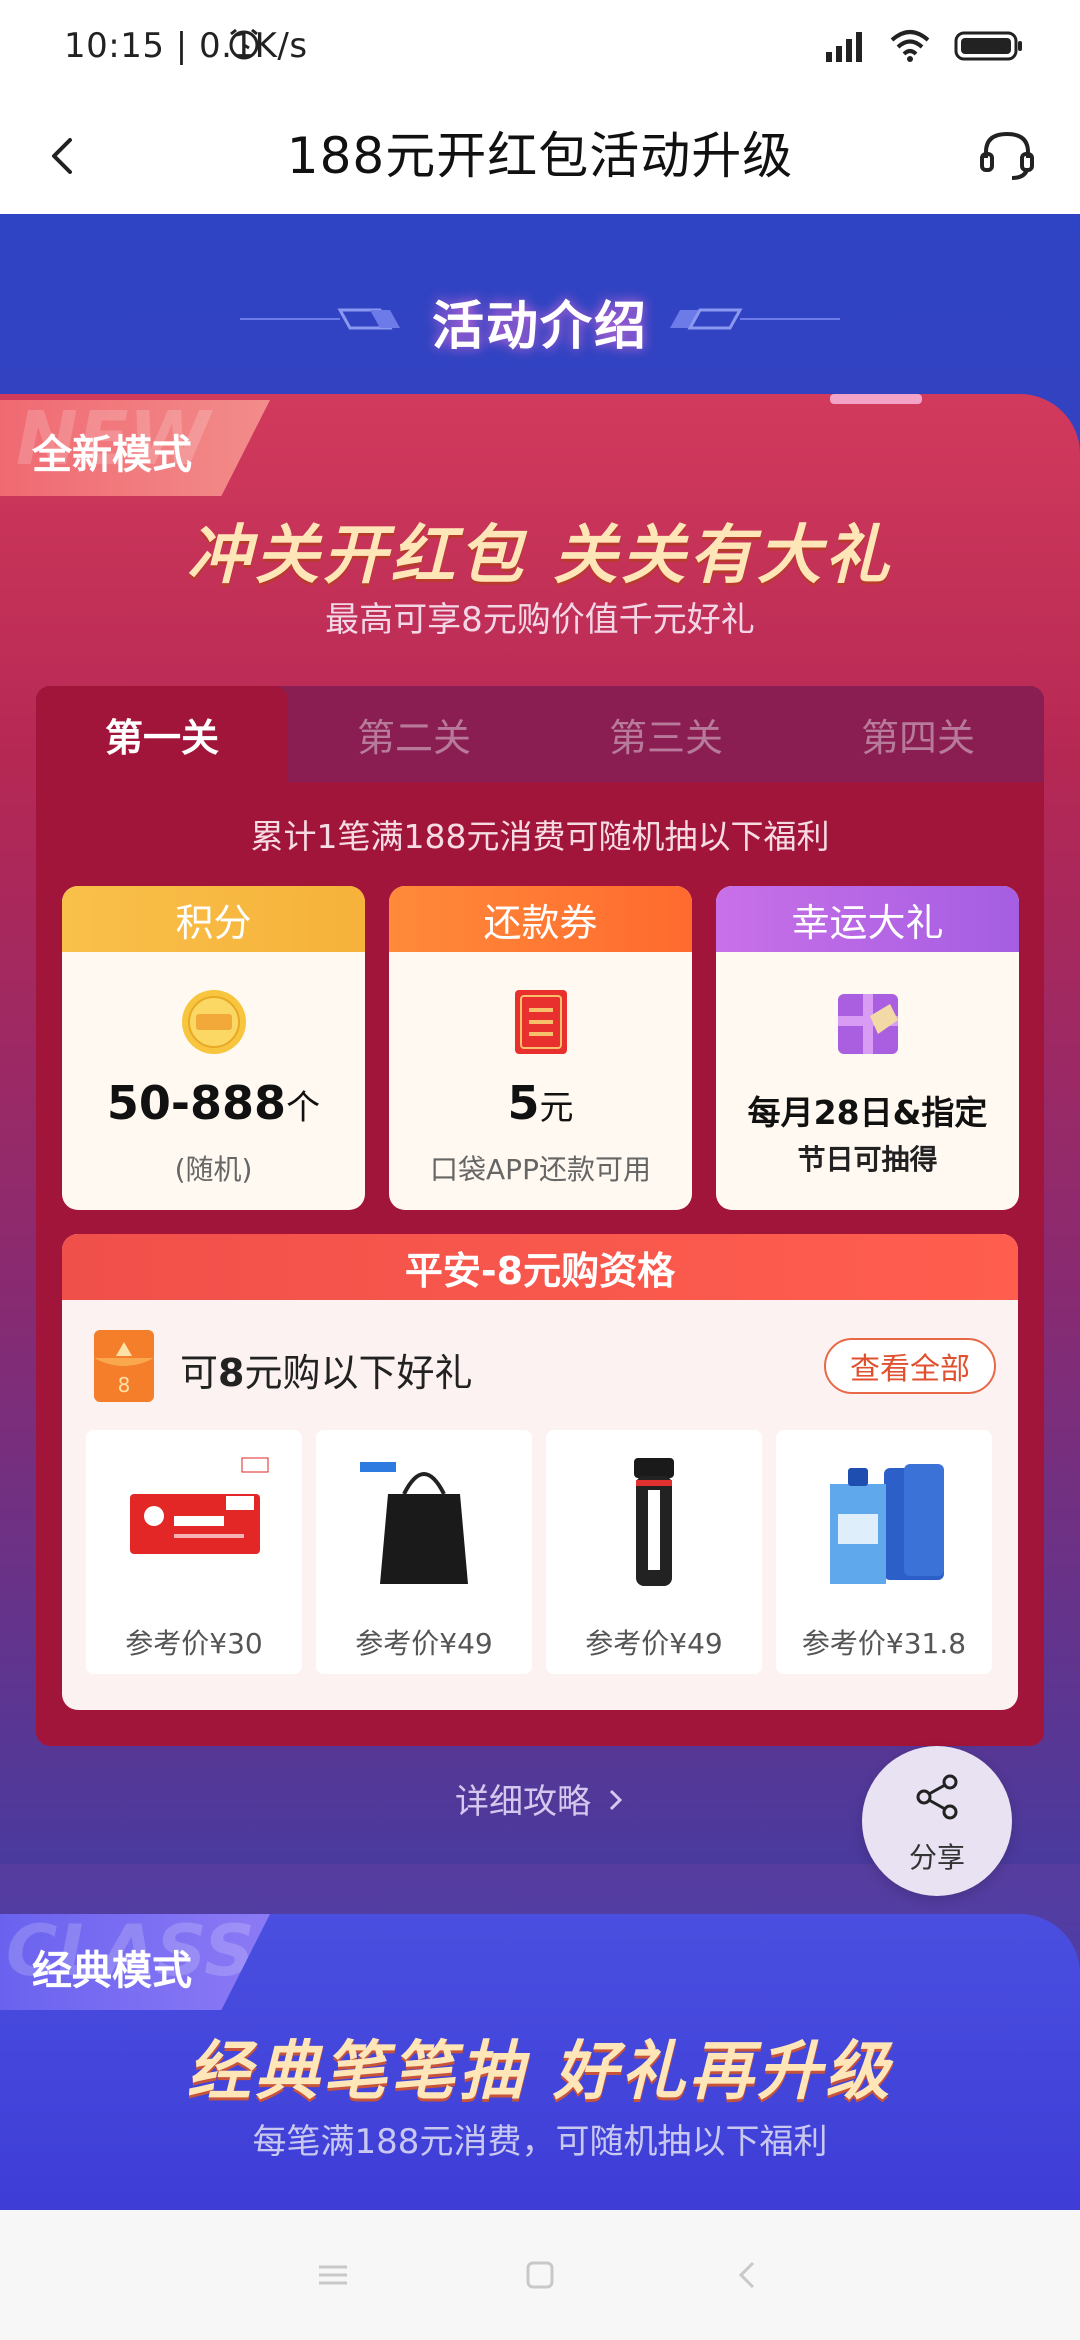 Image resolution: width=1080 pixels, height=2340 pixels. What do you see at coordinates (196, 1103) in the screenshot?
I see `prize-value-number: 50-888` at bounding box center [196, 1103].